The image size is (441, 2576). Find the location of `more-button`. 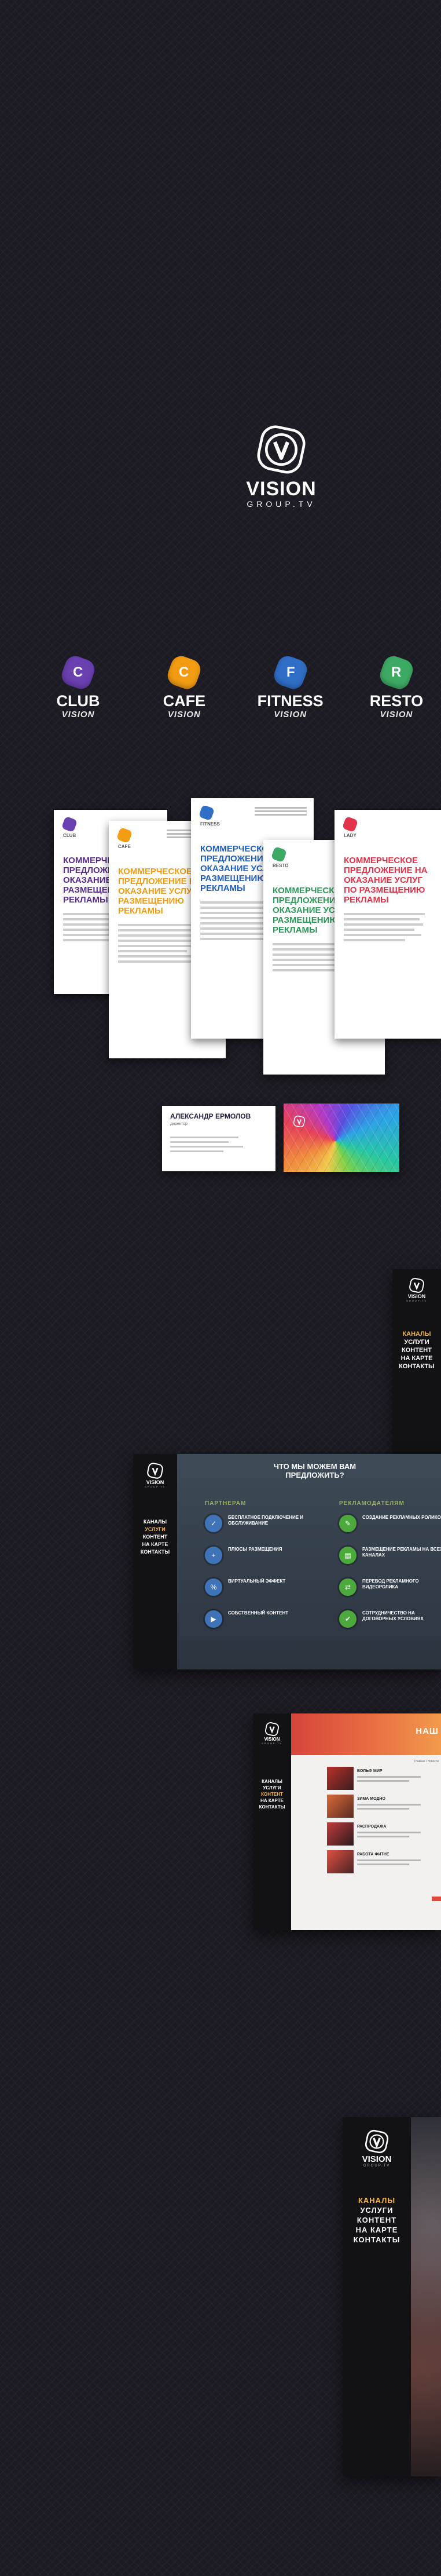

more-button is located at coordinates (436, 1899).